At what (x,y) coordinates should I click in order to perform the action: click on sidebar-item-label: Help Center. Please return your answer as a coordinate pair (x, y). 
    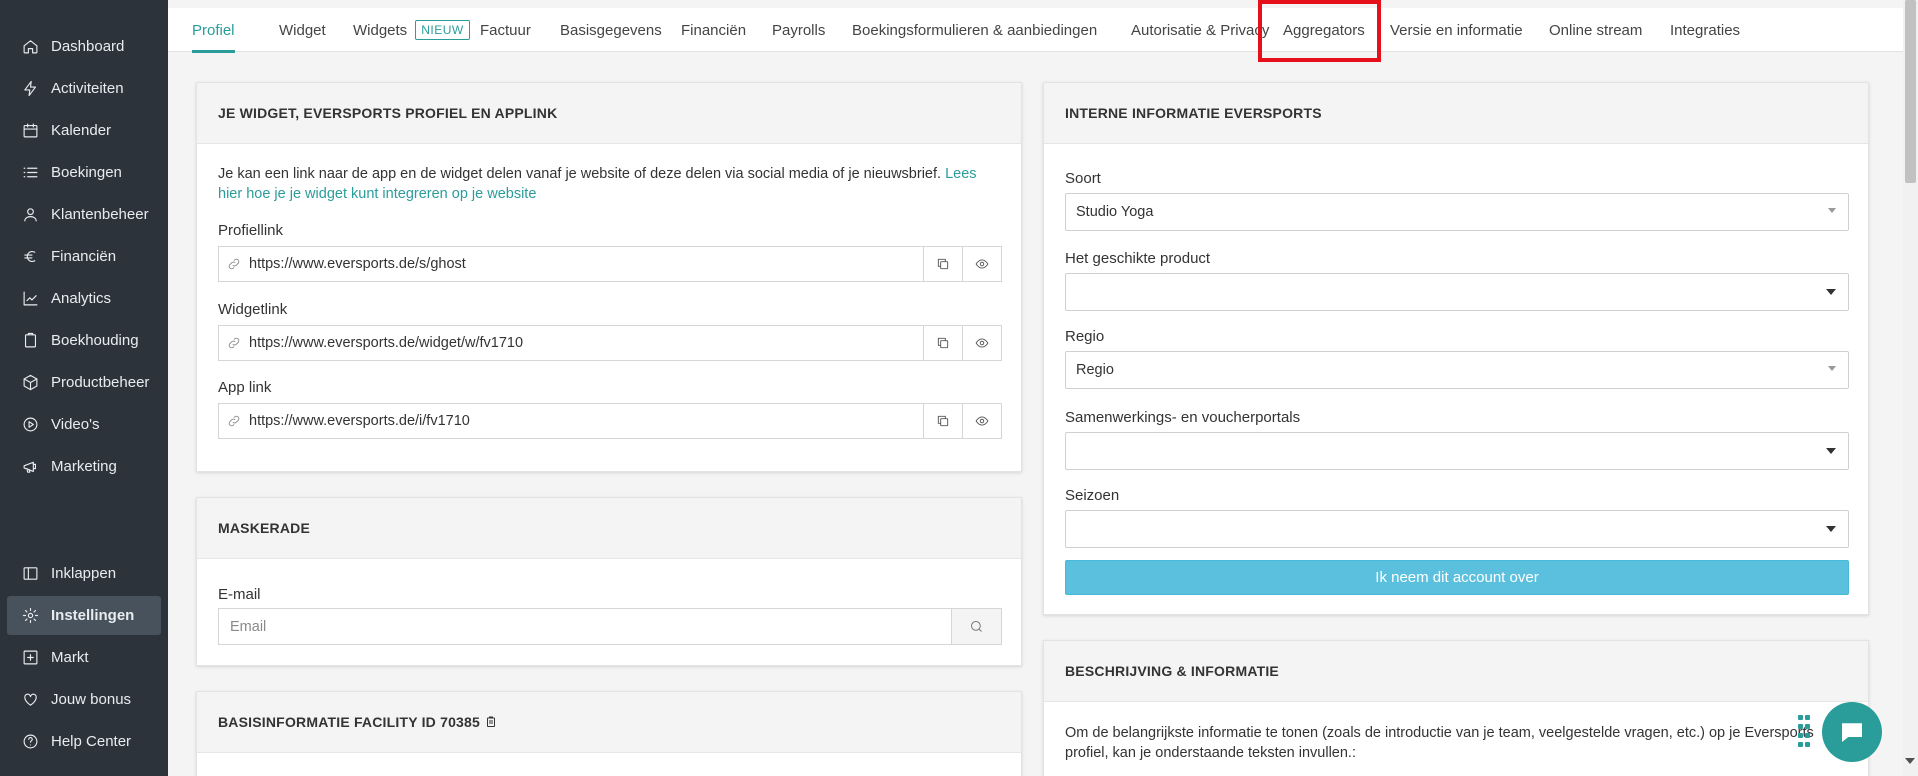
    Looking at the image, I should click on (91, 741).